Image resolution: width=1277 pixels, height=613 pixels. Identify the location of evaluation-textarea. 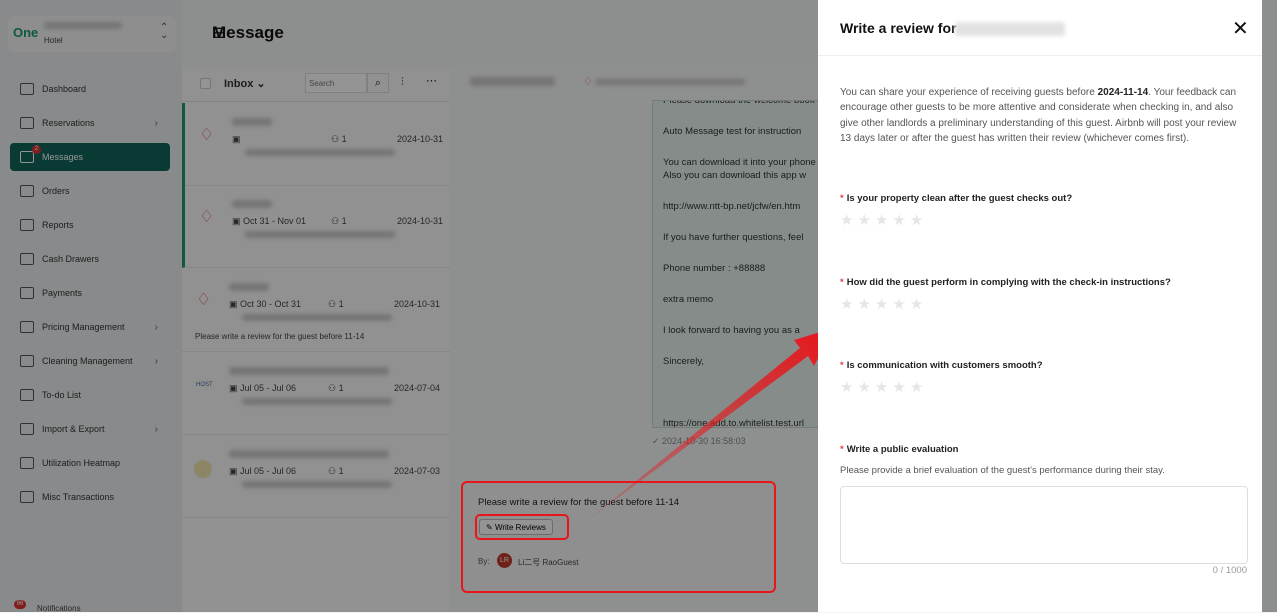
(1044, 525).